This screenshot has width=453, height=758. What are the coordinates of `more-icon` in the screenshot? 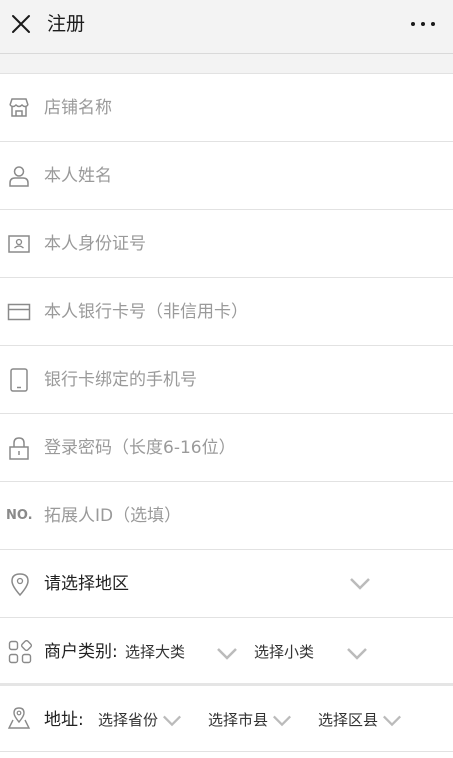 It's located at (423, 24).